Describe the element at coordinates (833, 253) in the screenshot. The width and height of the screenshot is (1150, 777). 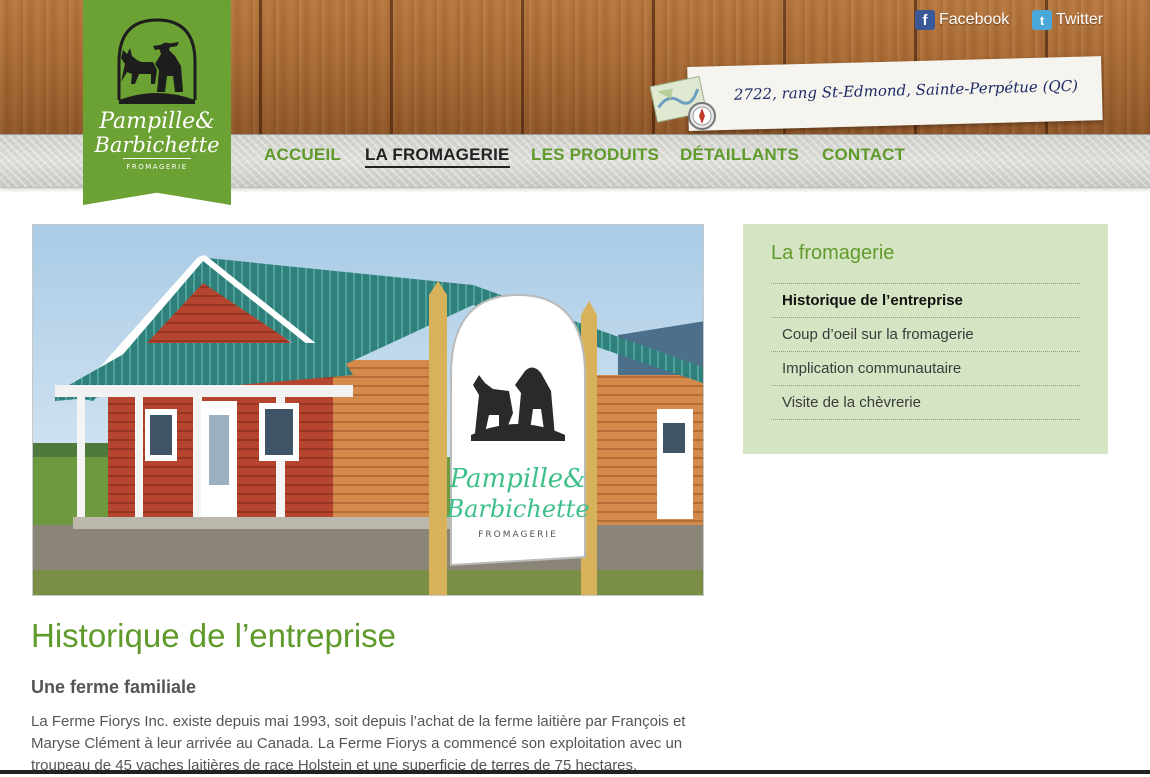
I see `sidebar-title: La fromagerie` at that location.